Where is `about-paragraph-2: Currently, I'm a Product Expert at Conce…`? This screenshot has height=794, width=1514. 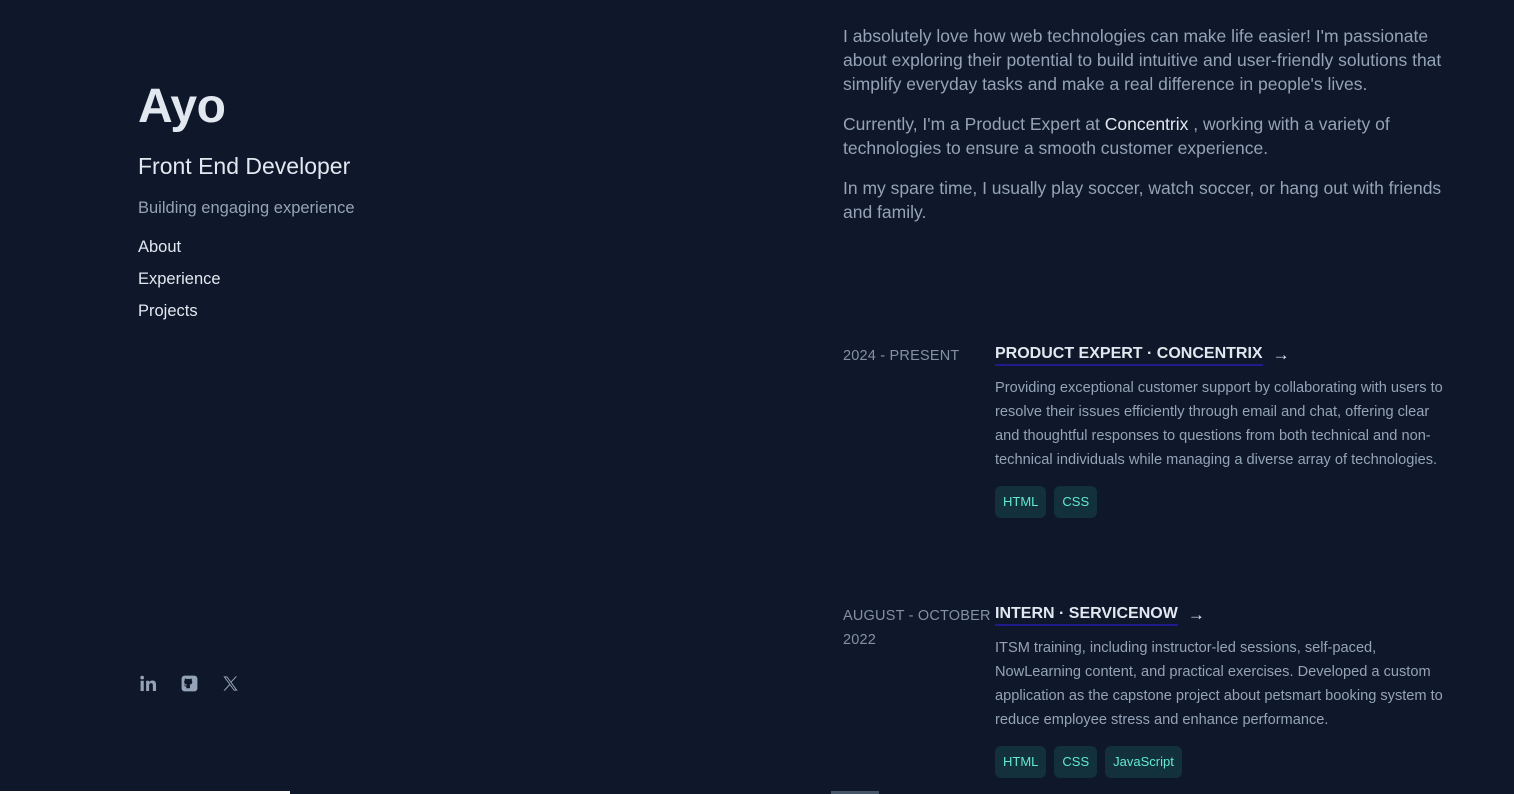
about-paragraph-2: Currently, I'm a Product Expert at Conce… is located at coordinates (1143, 136).